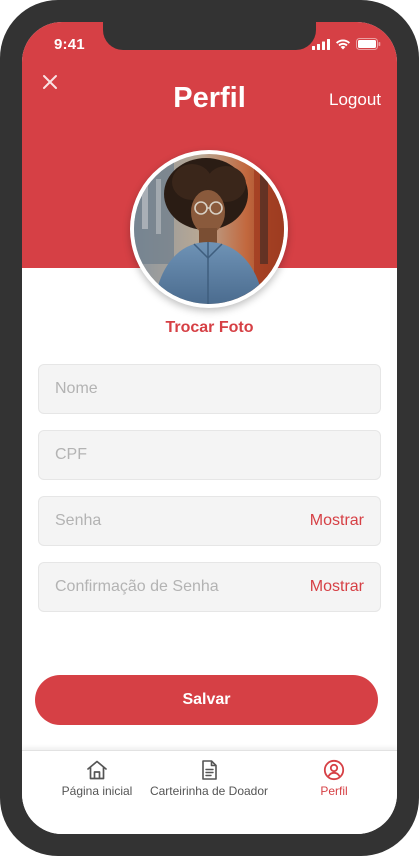 The width and height of the screenshot is (419, 856). I want to click on tab-donor-card-label: Carteirinha de Doador, so click(209, 791).